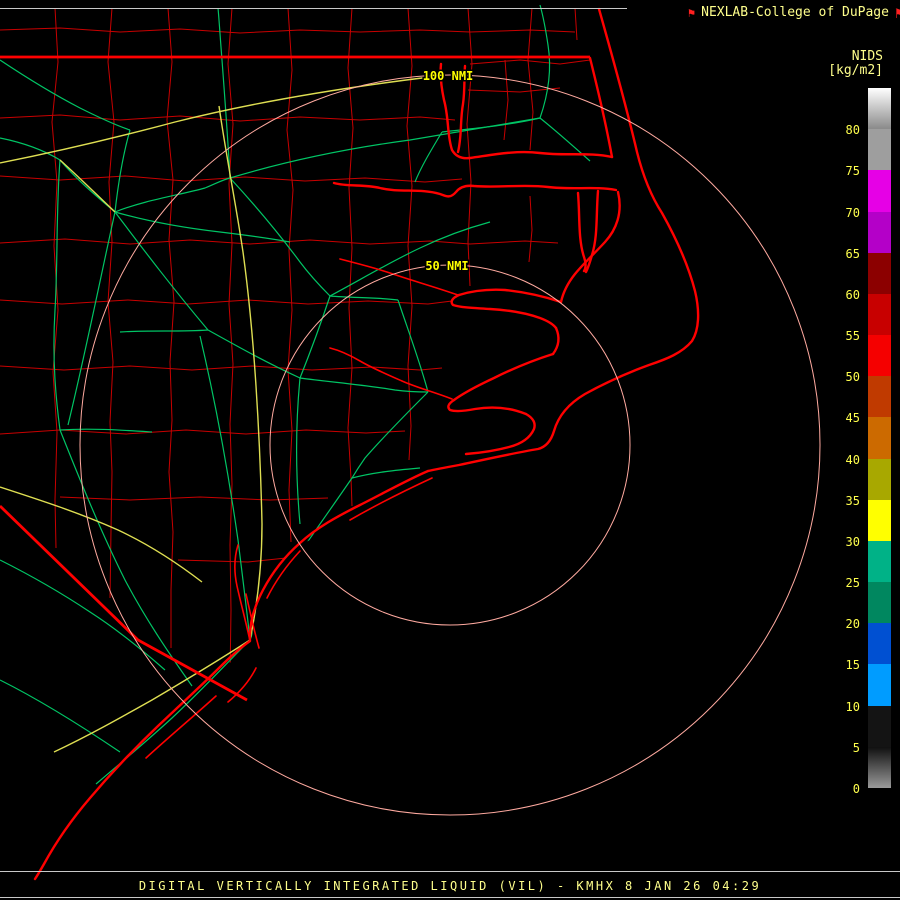 Image resolution: width=900 pixels, height=900 pixels. I want to click on colorbar-tick-label: 10, so click(852, 706).